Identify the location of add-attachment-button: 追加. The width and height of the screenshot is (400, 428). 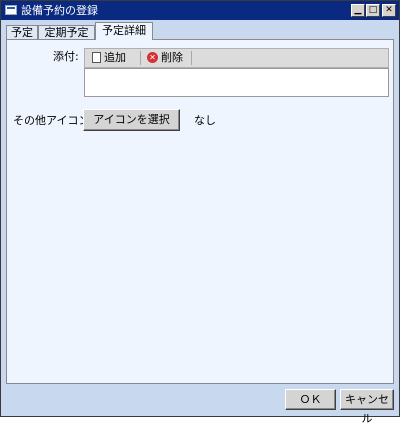
(114, 58).